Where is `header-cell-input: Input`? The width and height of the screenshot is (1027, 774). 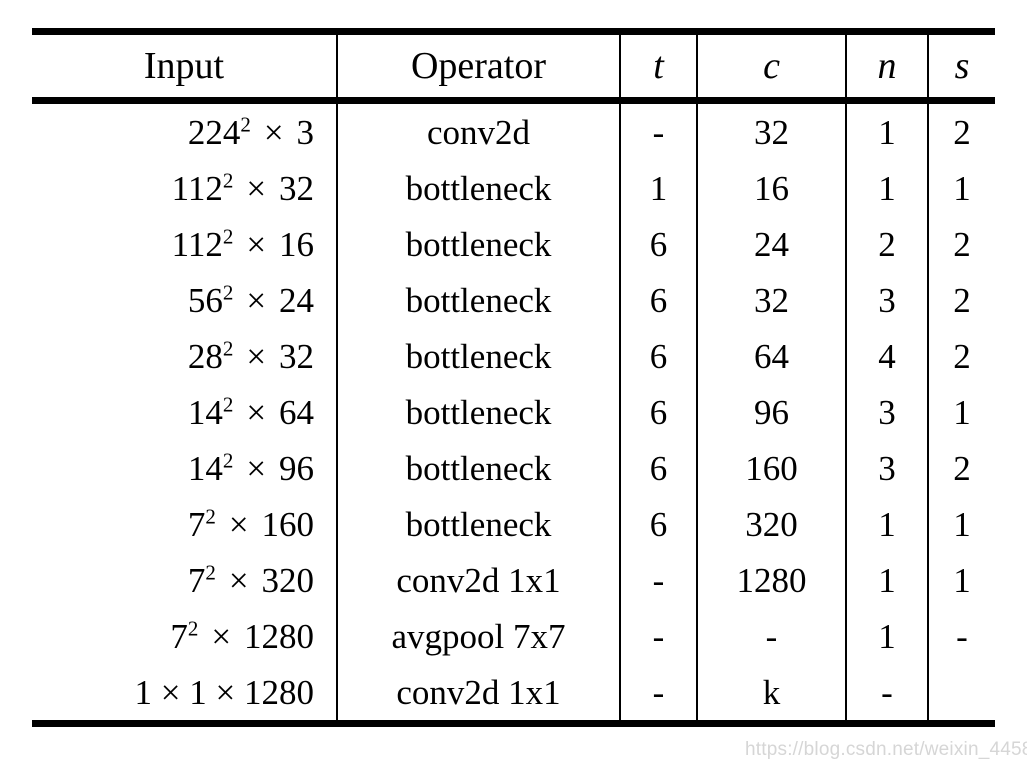
header-cell-input: Input is located at coordinates (184, 64).